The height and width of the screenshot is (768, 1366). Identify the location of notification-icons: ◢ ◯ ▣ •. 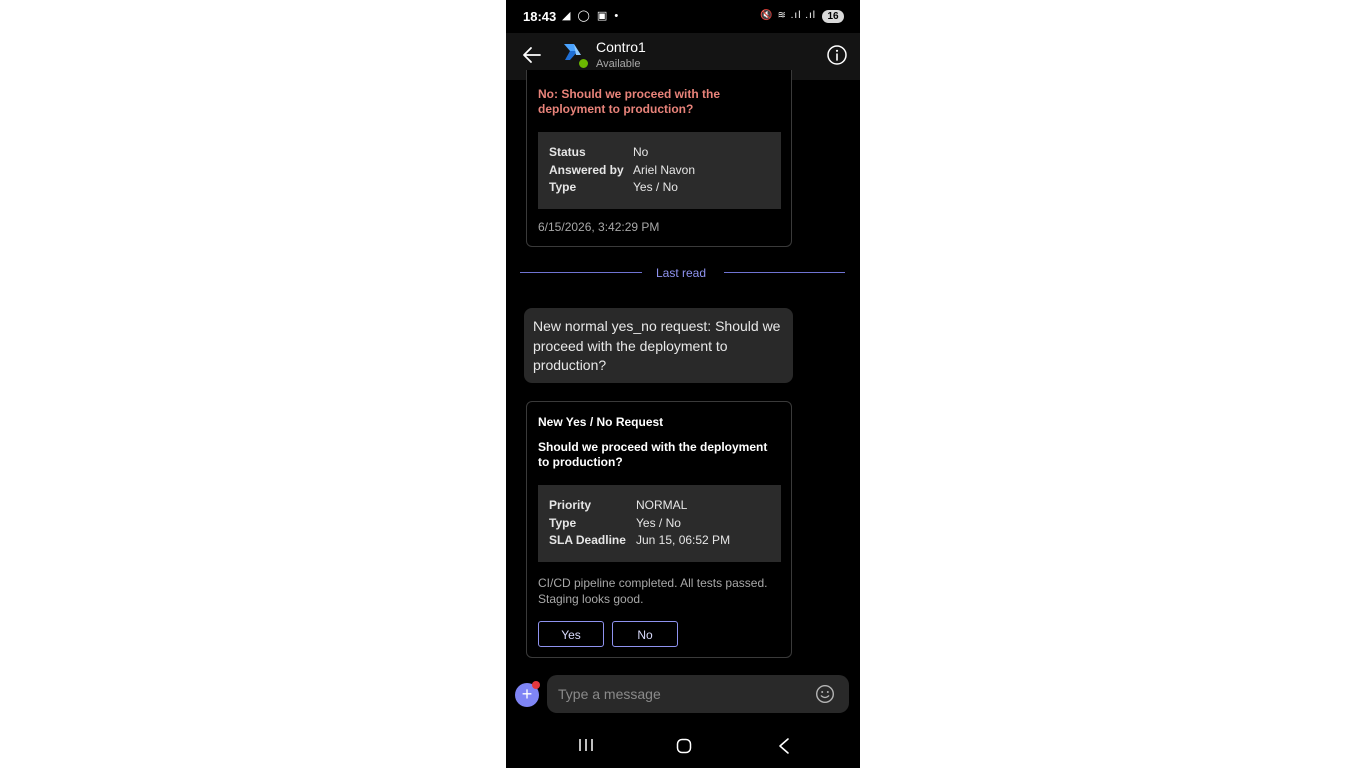
(591, 16).